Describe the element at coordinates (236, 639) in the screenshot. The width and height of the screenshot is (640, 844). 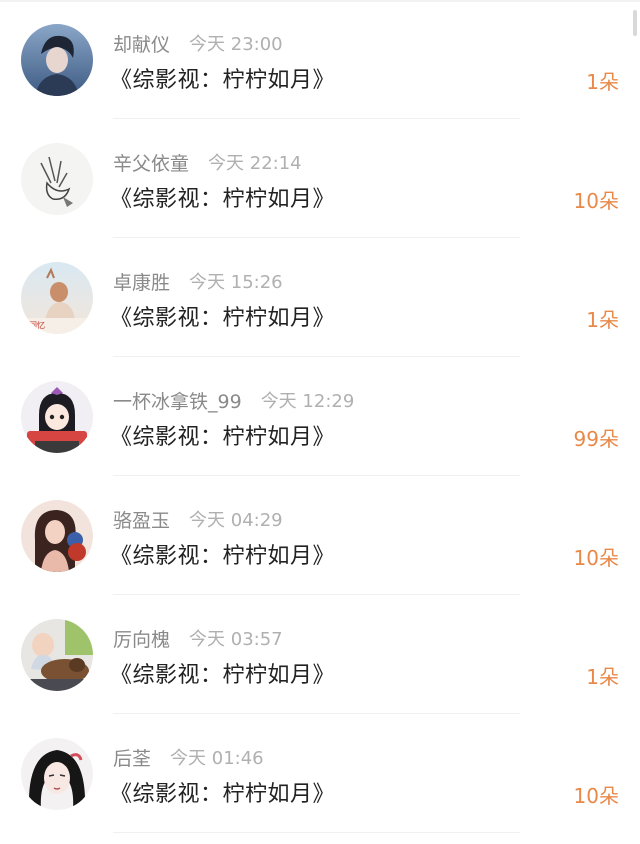
I see `send-time: 今天 03:57` at that location.